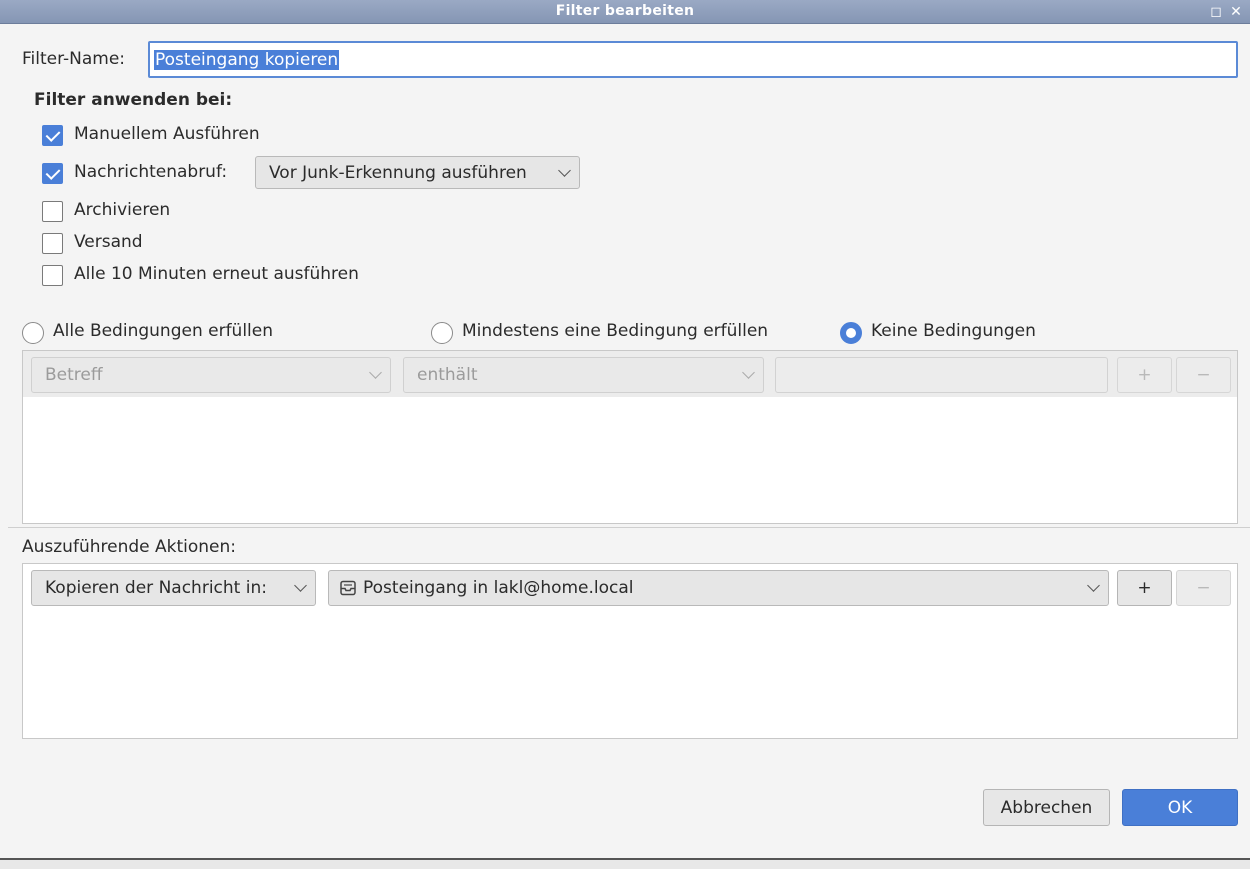 The width and height of the screenshot is (1250, 869). I want to click on section-divider, so click(629, 527).